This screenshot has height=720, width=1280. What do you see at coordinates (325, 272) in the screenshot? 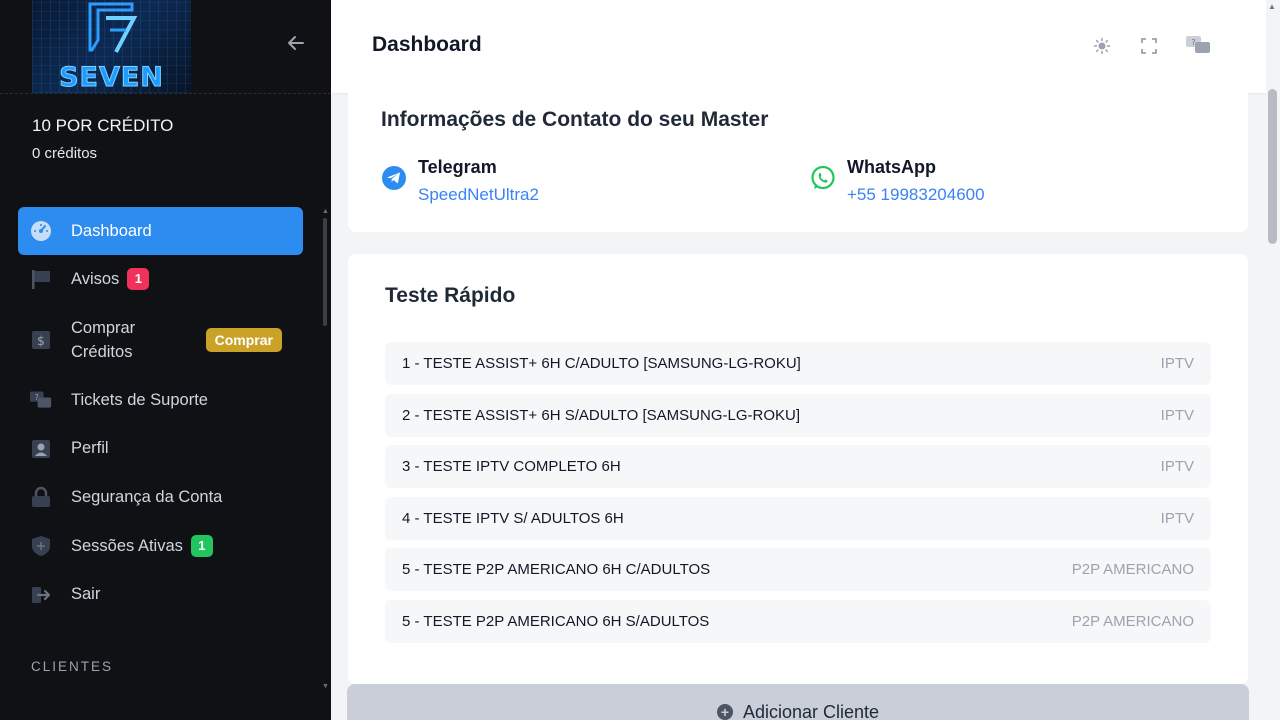
I see `sidebar-scrollbar-thumb` at bounding box center [325, 272].